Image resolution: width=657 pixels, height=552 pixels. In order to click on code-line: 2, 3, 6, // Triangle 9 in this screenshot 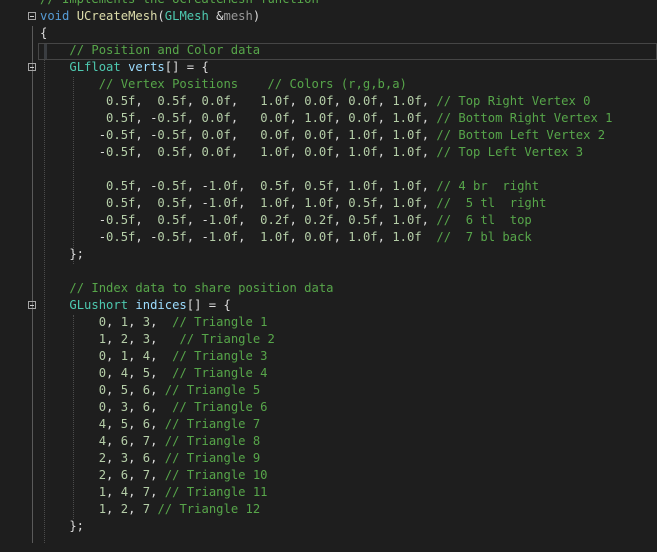, I will do `click(328, 458)`.